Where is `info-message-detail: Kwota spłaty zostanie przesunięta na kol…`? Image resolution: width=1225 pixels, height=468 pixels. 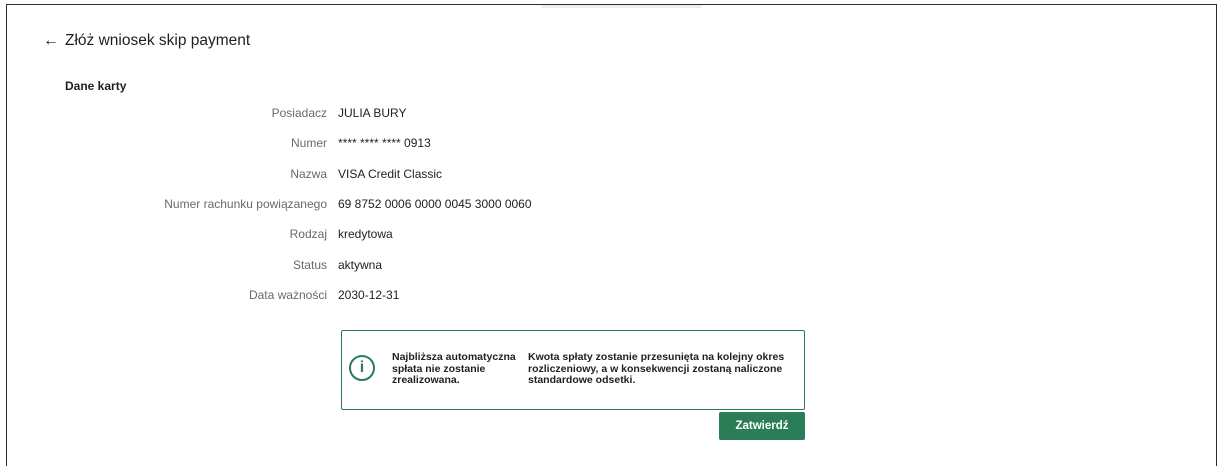
info-message-detail: Kwota spłaty zostanie przesunięta na kol… is located at coordinates (656, 368).